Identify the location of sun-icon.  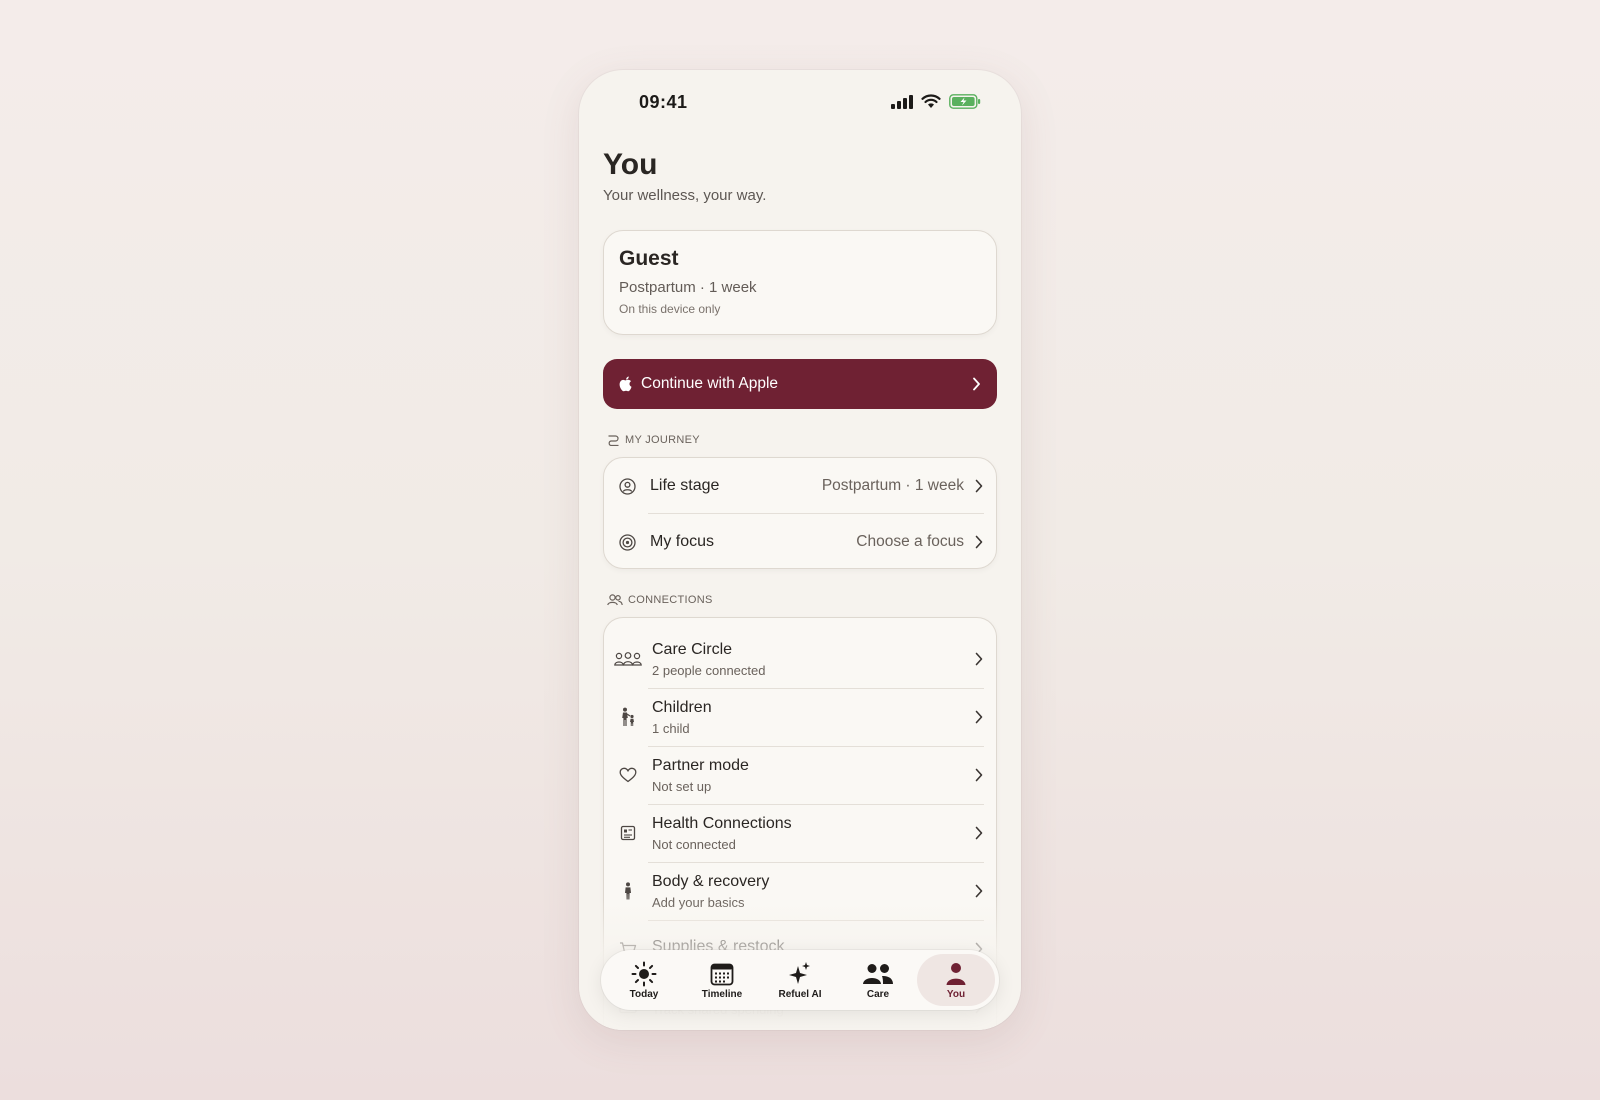
(644, 974).